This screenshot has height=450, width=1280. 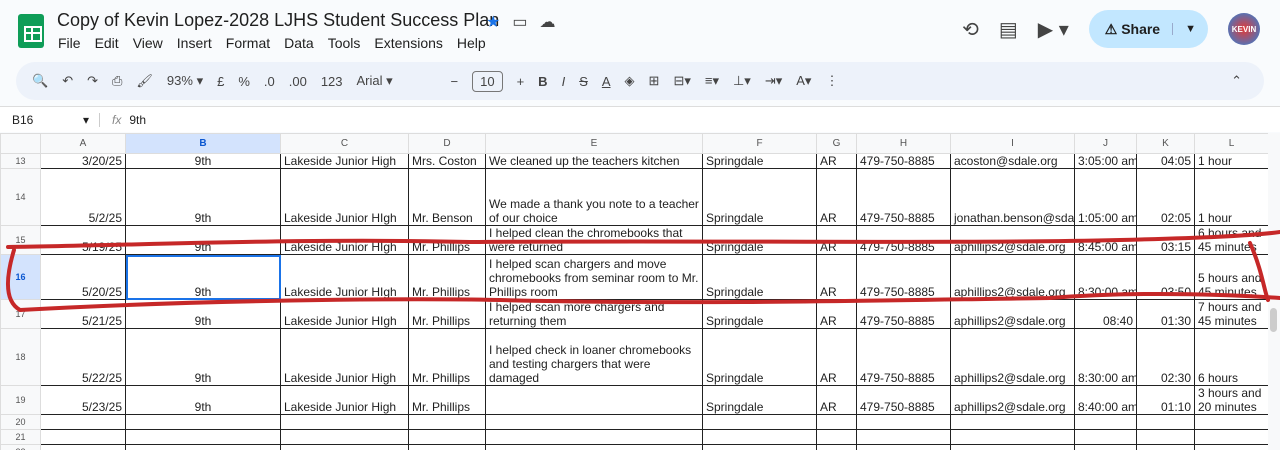 I want to click on cell-k15: 03:15, so click(x=1165, y=240).